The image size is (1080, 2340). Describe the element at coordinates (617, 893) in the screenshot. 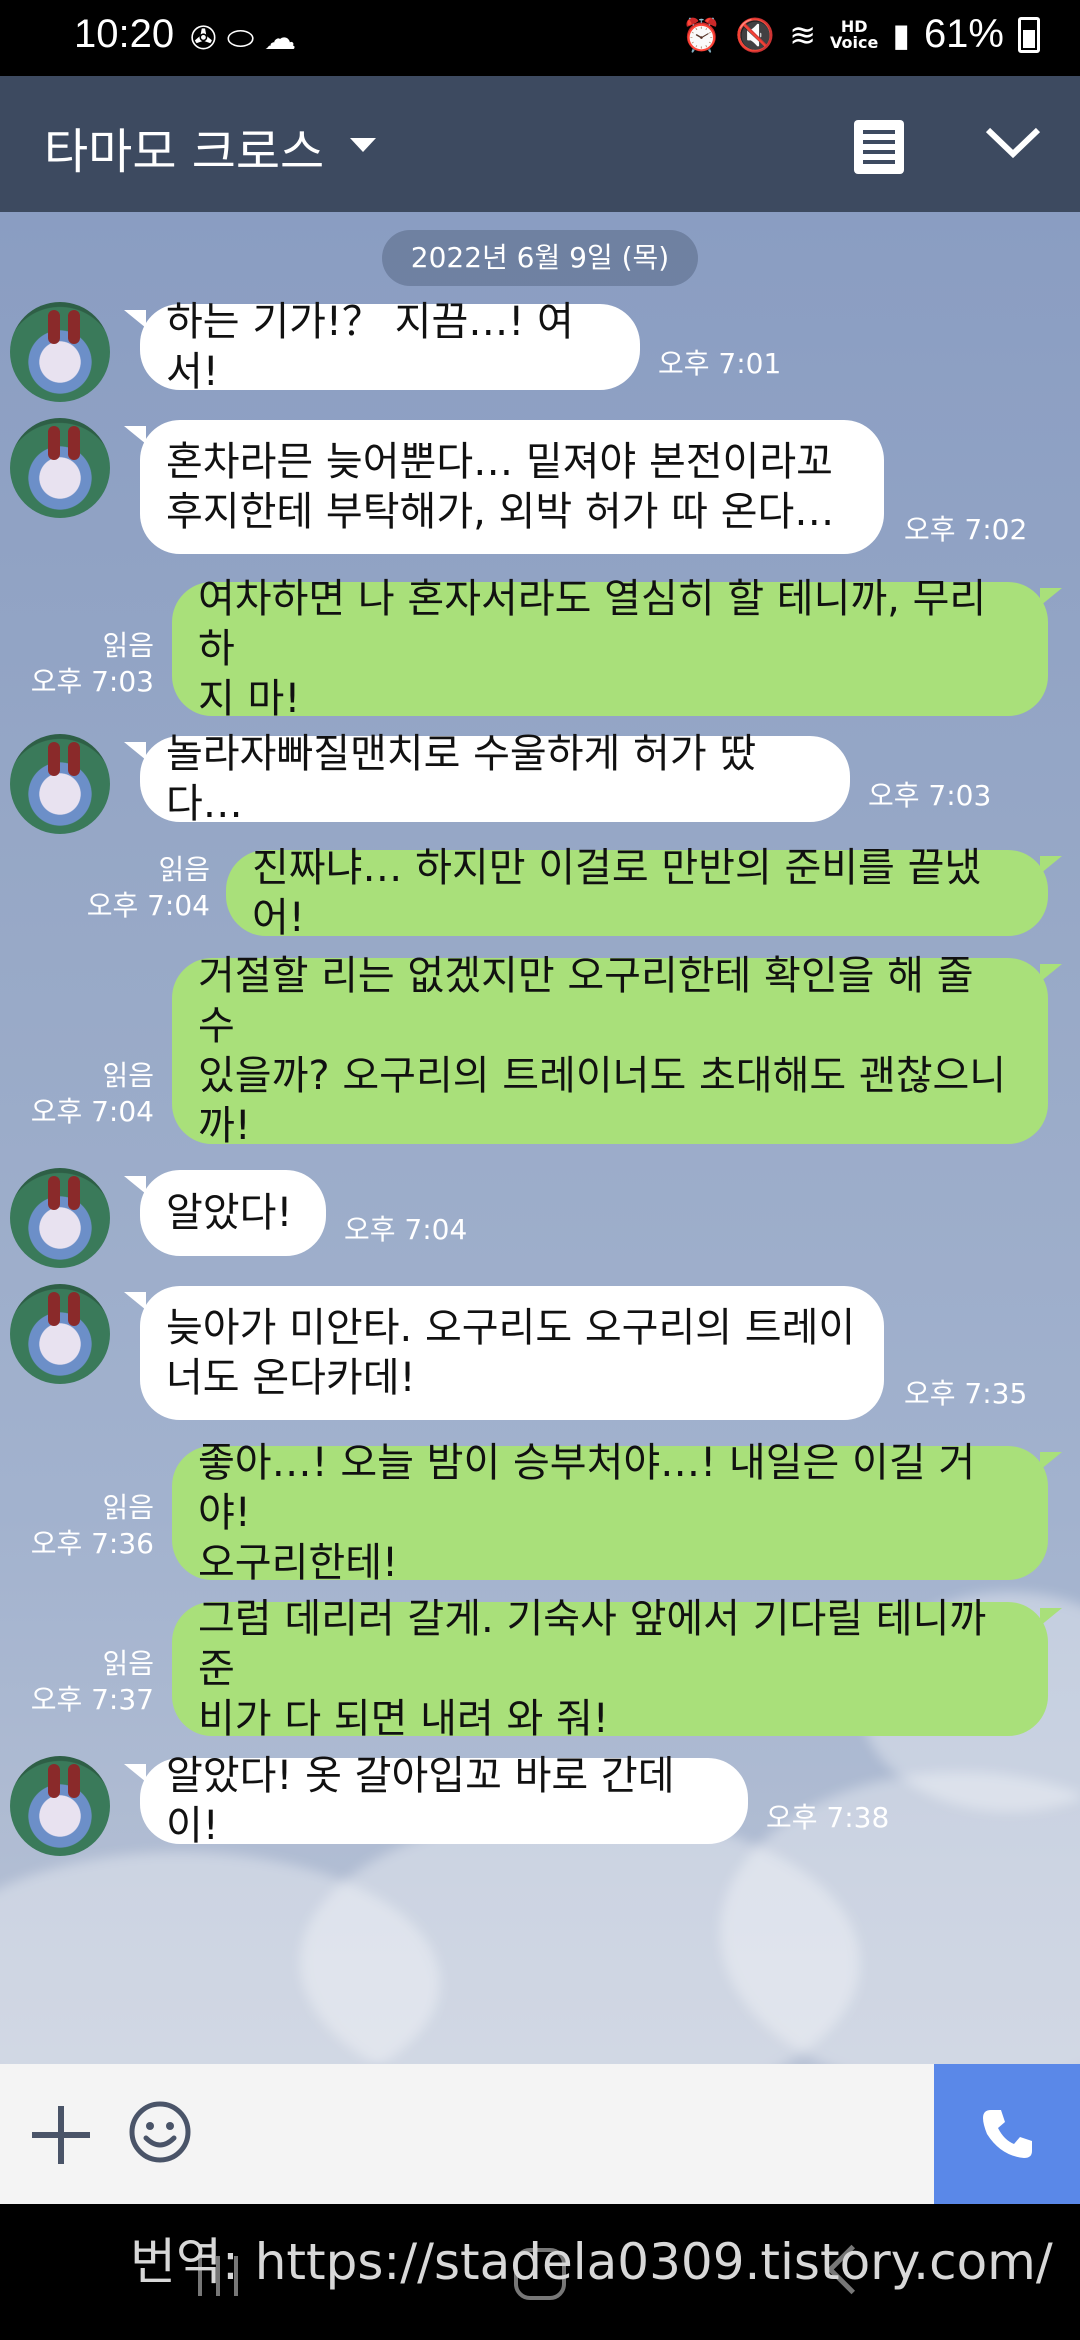

I see `message-text: 진짜냐… 하지만 이걸로 만반의 준비를 끝냈어!` at that location.